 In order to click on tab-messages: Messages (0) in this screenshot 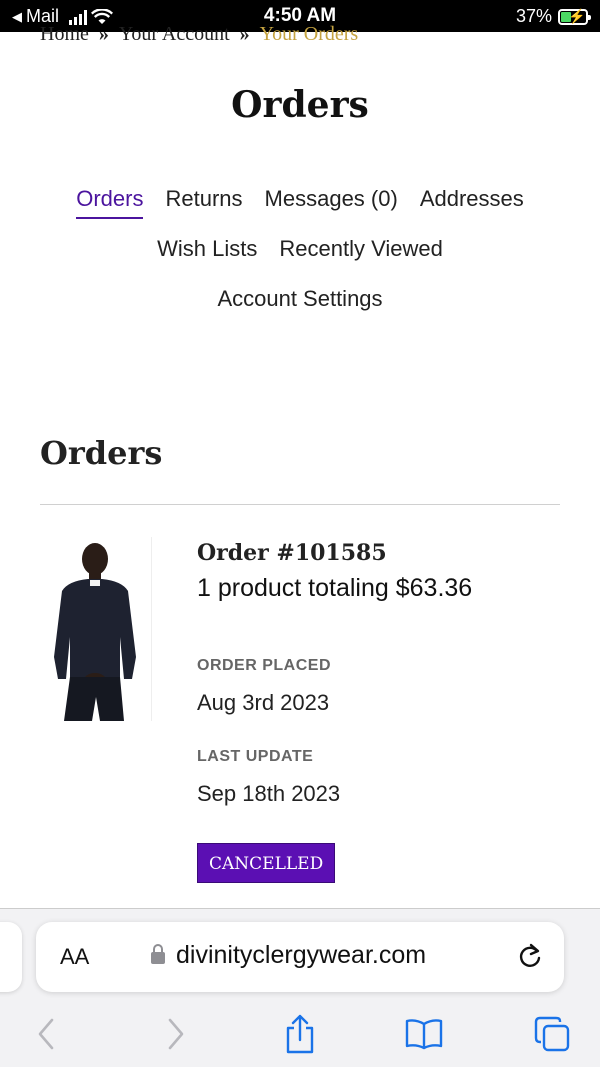, I will do `click(331, 211)`.